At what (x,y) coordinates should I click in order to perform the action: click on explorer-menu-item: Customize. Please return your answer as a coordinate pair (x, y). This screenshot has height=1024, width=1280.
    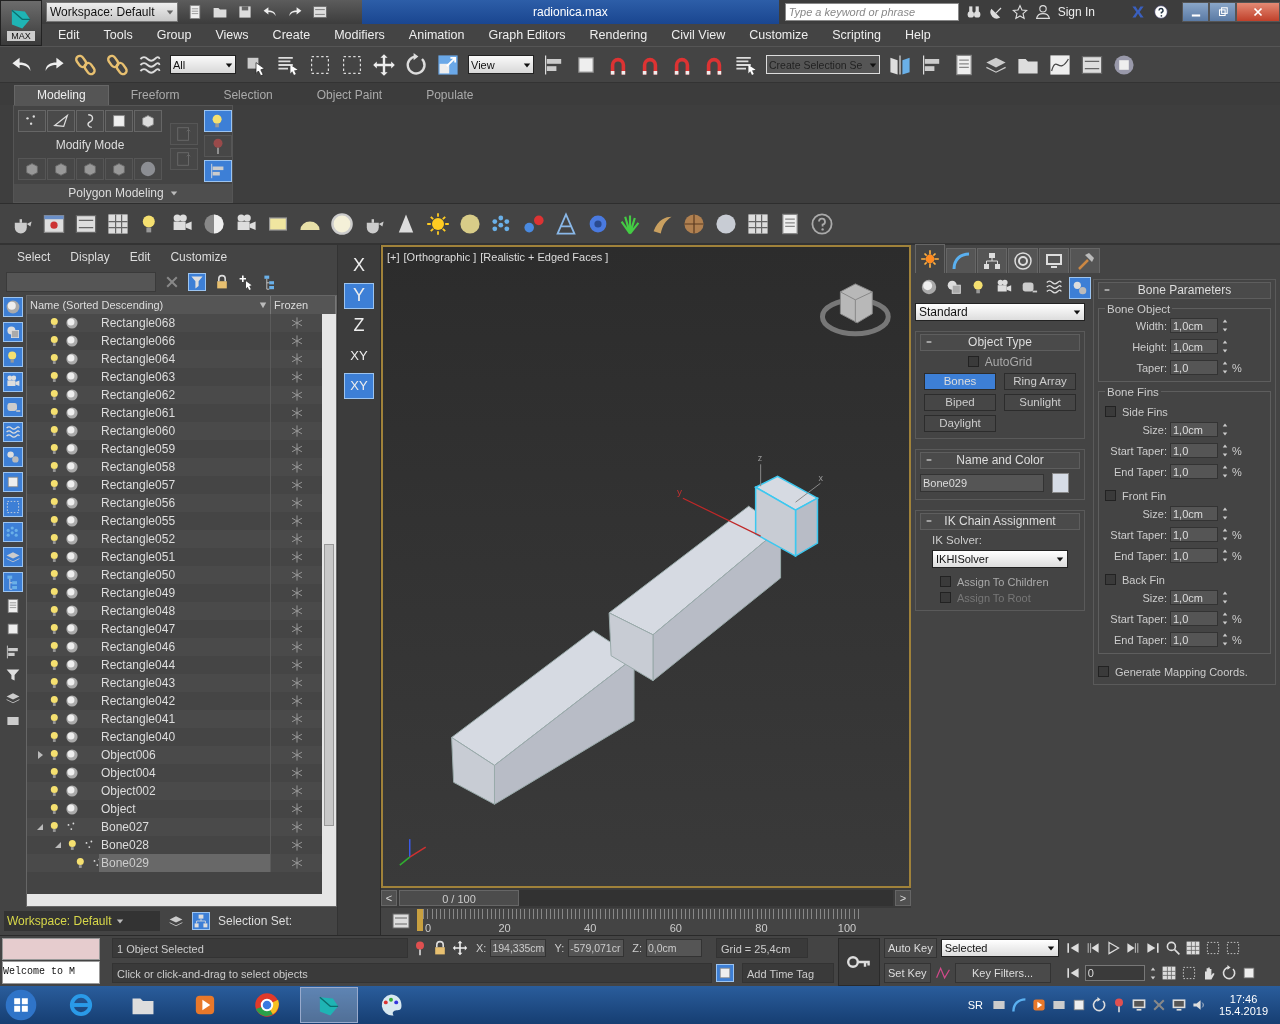
    Looking at the image, I should click on (199, 256).